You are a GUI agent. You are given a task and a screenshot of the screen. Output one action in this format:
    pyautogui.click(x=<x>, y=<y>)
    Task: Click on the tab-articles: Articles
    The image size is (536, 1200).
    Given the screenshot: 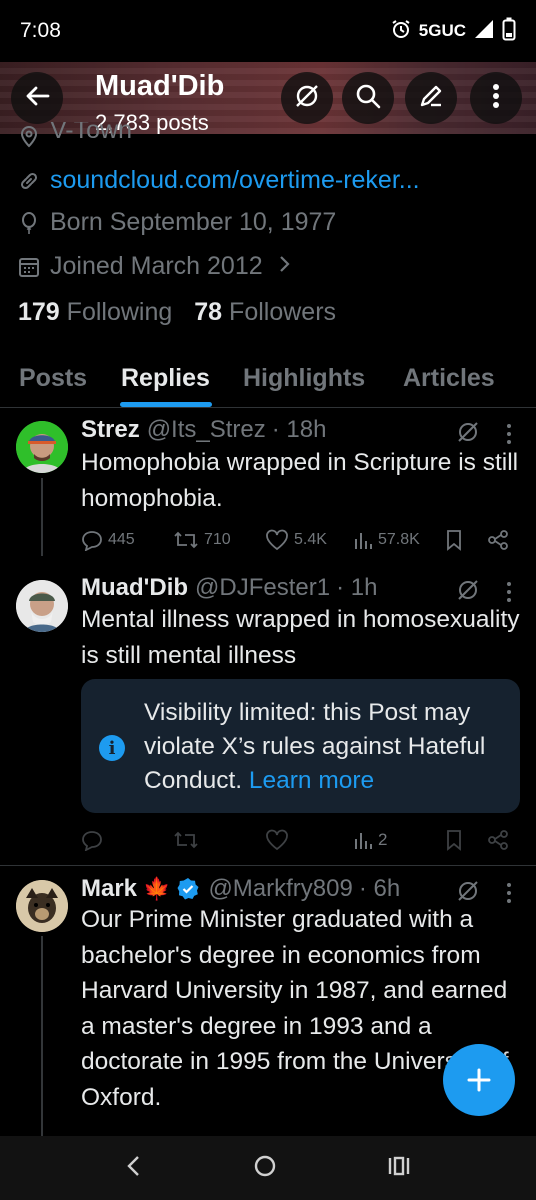 What is the action you would take?
    pyautogui.click(x=449, y=378)
    